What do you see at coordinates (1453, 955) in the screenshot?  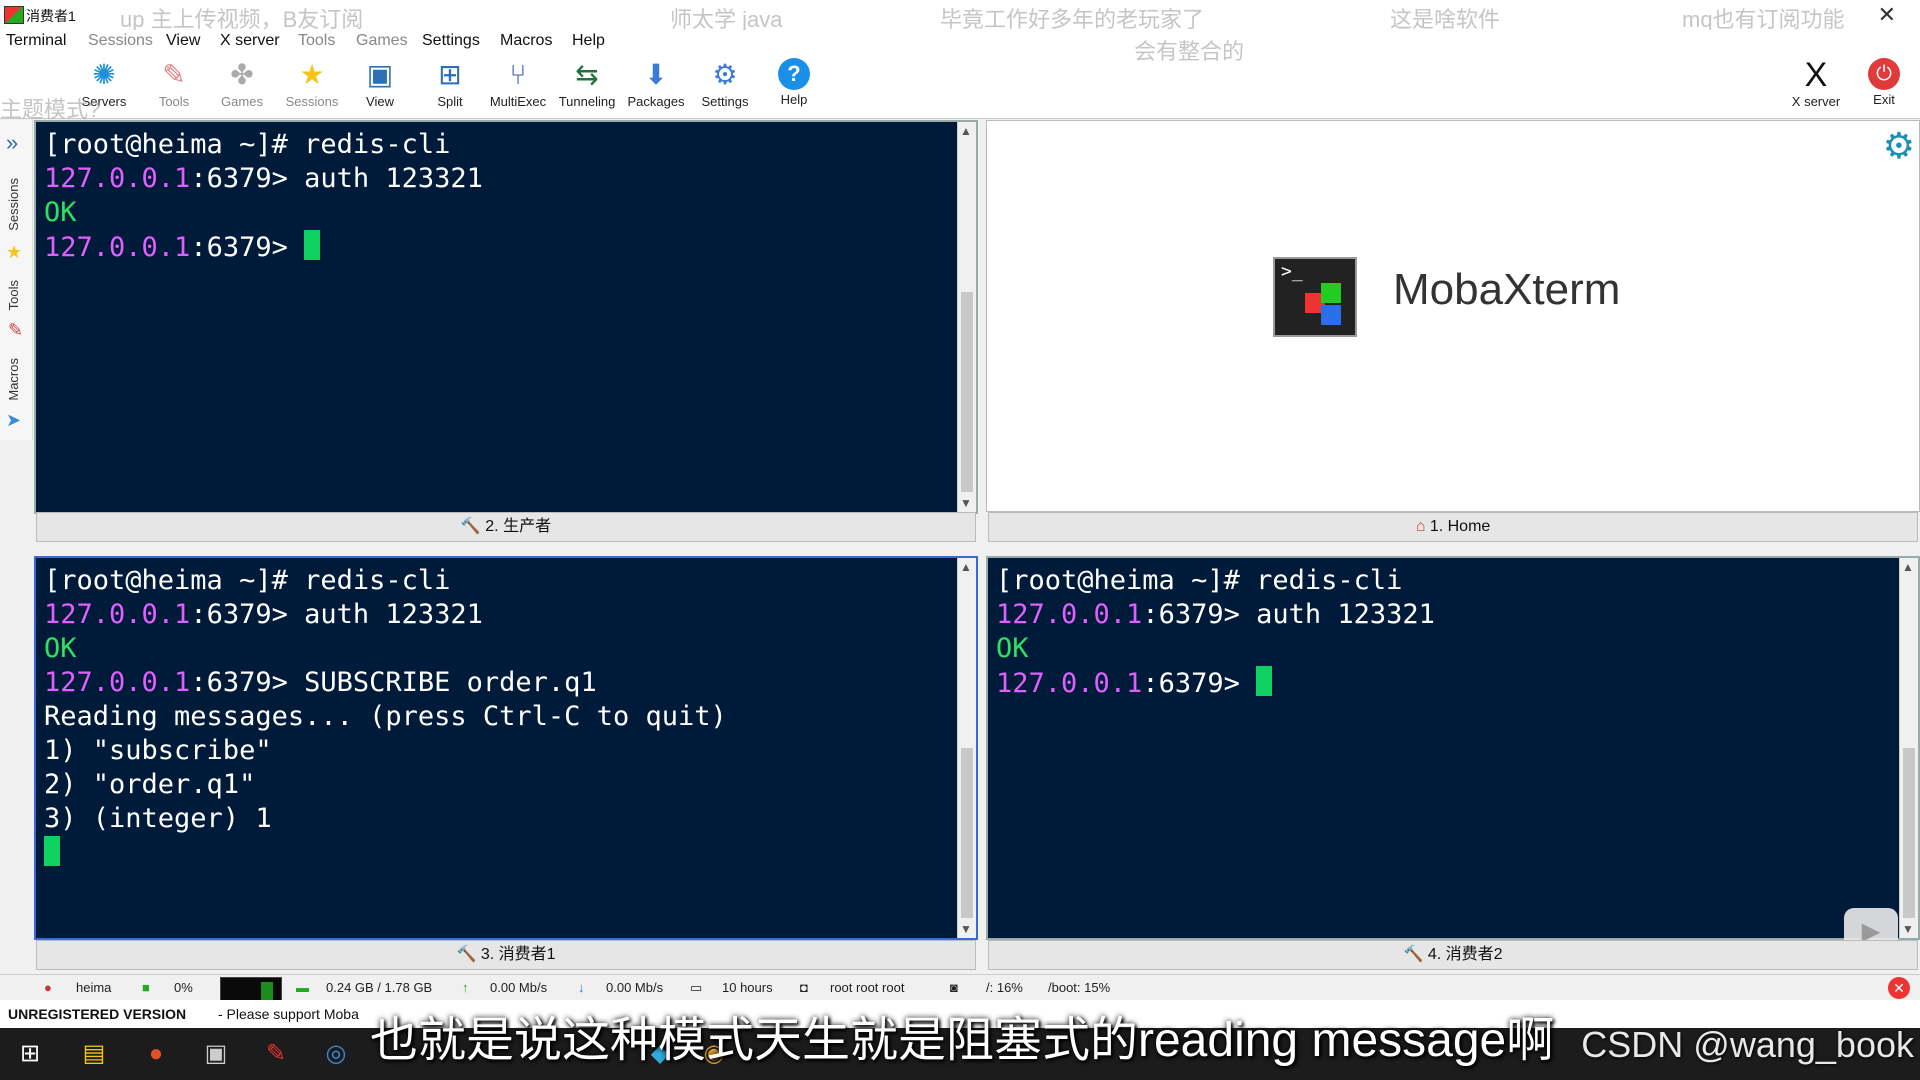 I see `tab-consumer2: 🔨 4. 消费者2` at bounding box center [1453, 955].